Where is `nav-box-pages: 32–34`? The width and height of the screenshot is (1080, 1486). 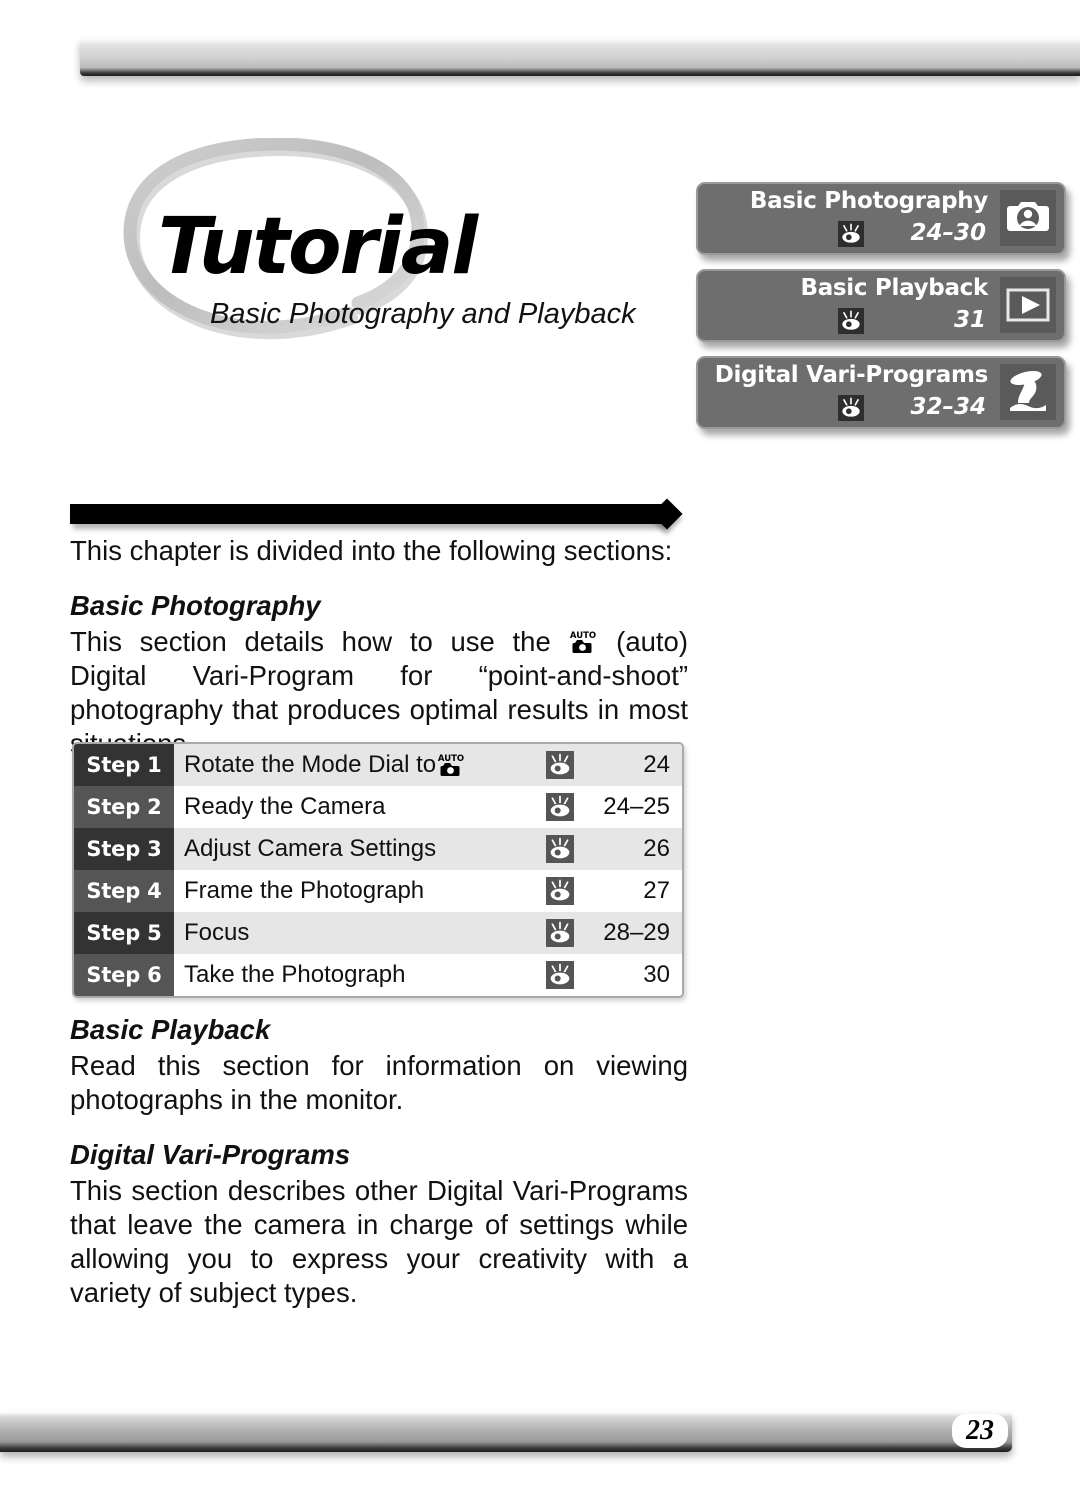 nav-box-pages: 32–34 is located at coordinates (948, 407).